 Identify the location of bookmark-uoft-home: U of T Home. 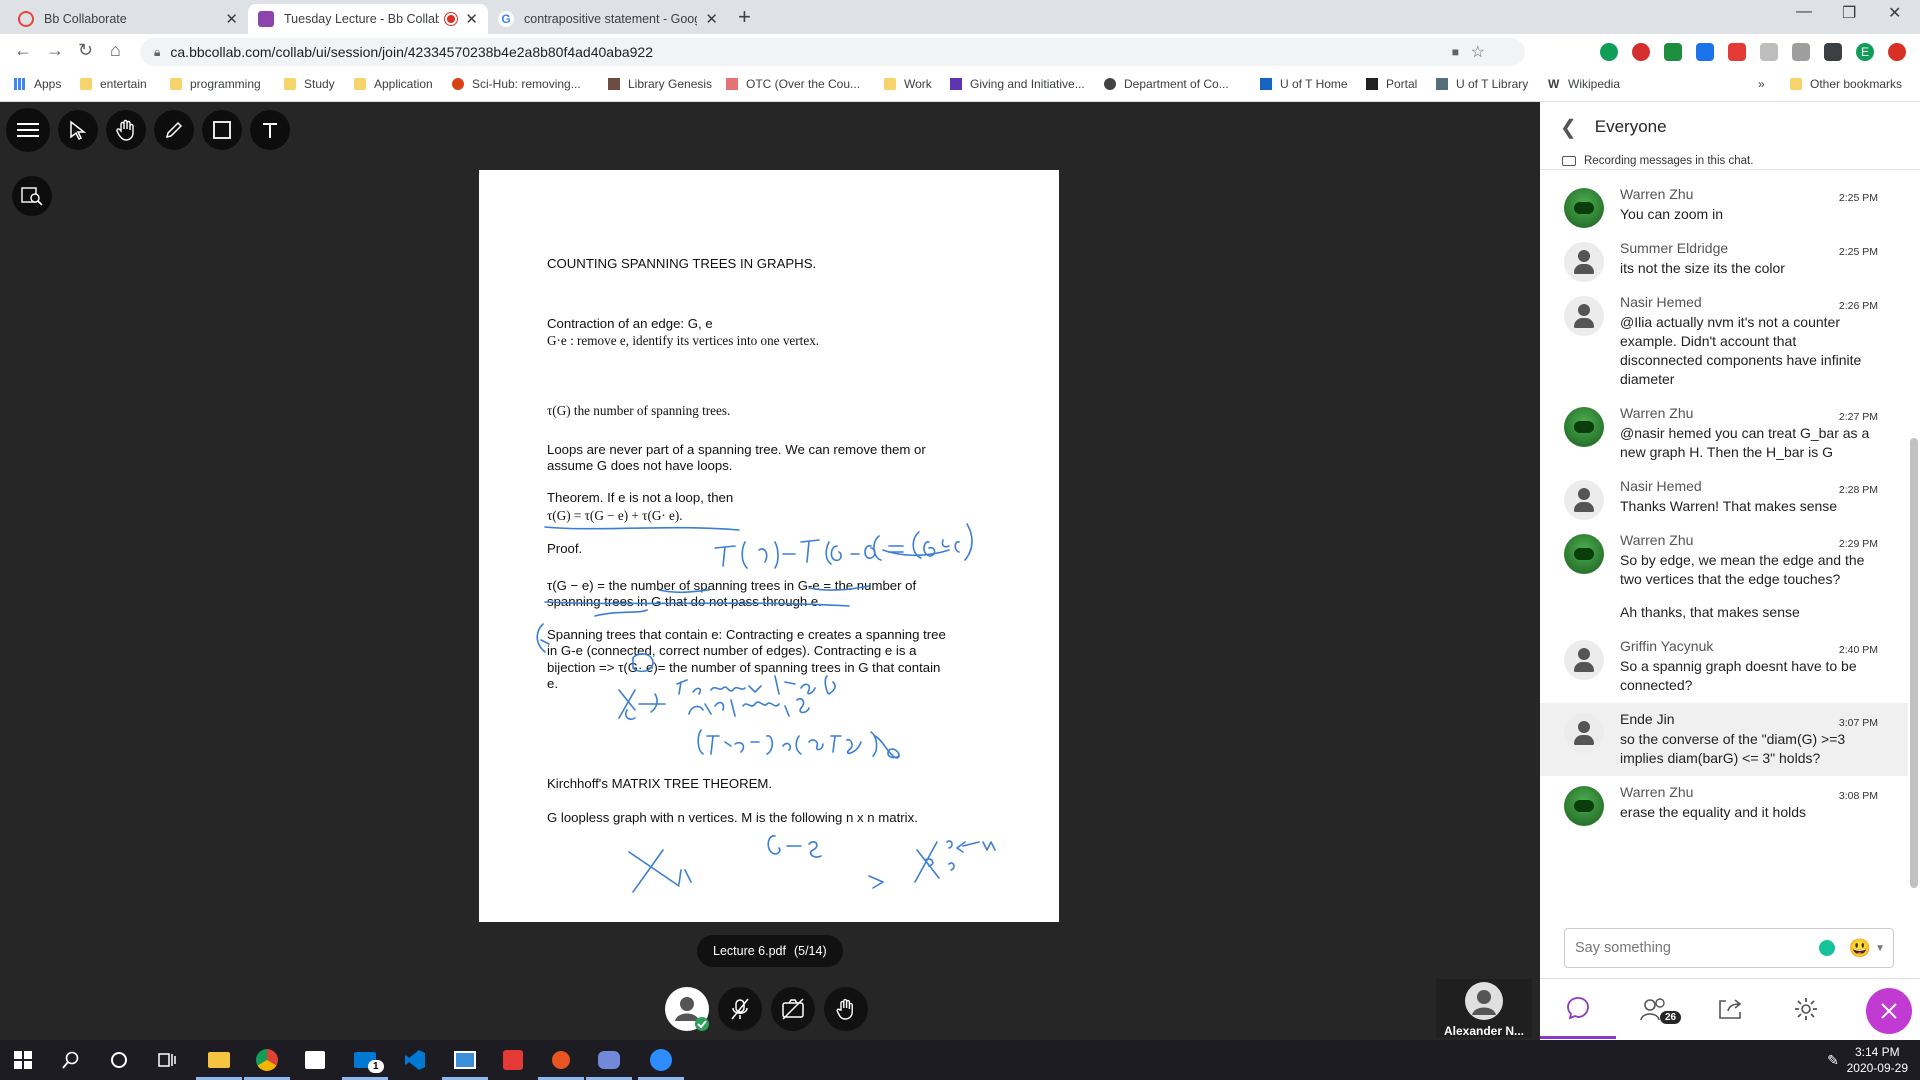
(1304, 84).